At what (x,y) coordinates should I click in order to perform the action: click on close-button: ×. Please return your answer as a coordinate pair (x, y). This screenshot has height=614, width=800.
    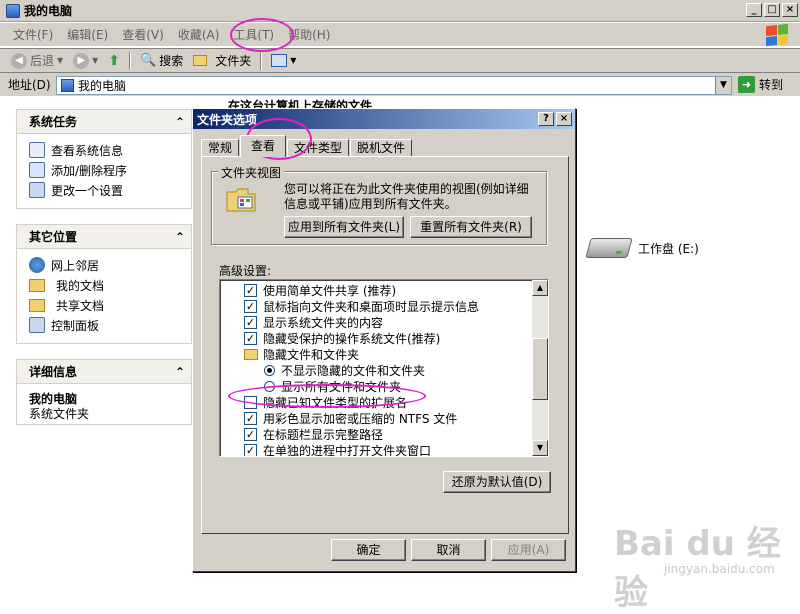
    Looking at the image, I should click on (790, 10).